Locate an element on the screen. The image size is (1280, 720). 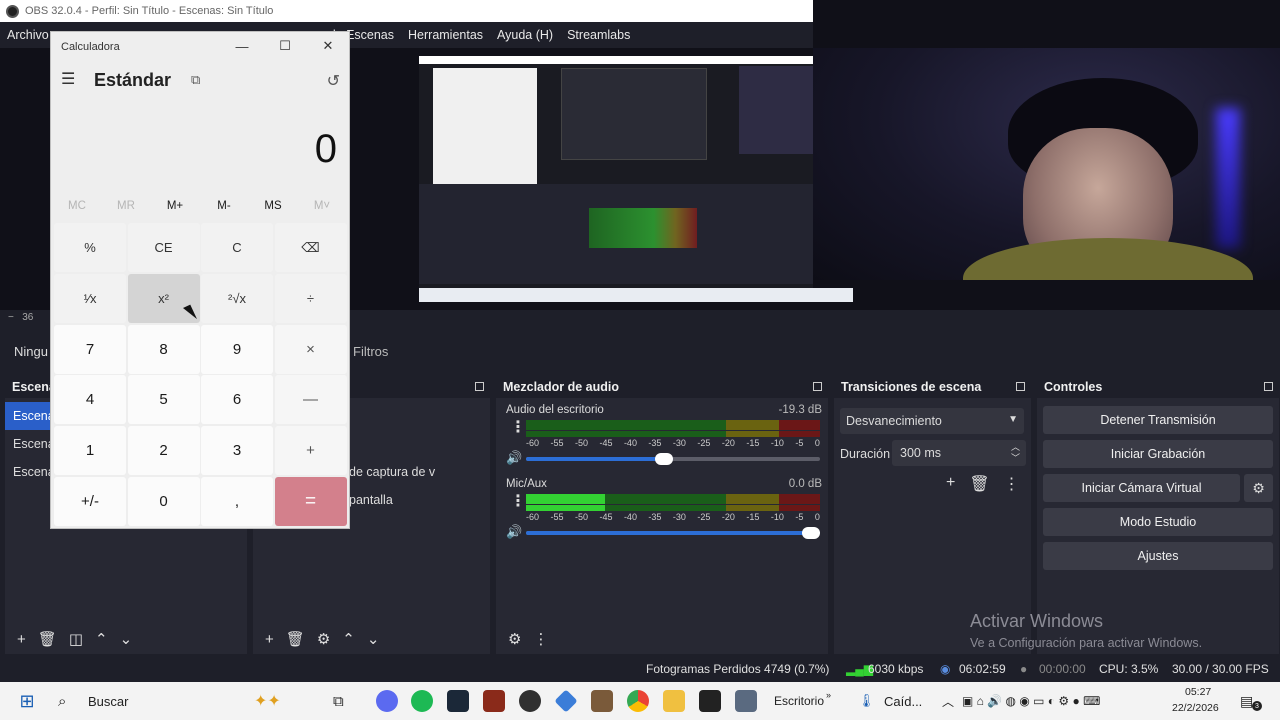
chevron-right-icon: » is located at coordinates (828, 695).